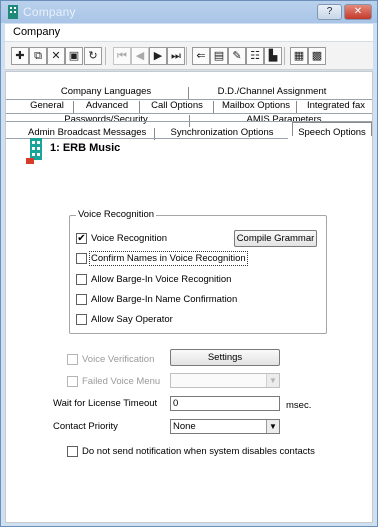 This screenshot has width=378, height=527. I want to click on filter-icon: ▤, so click(219, 56).